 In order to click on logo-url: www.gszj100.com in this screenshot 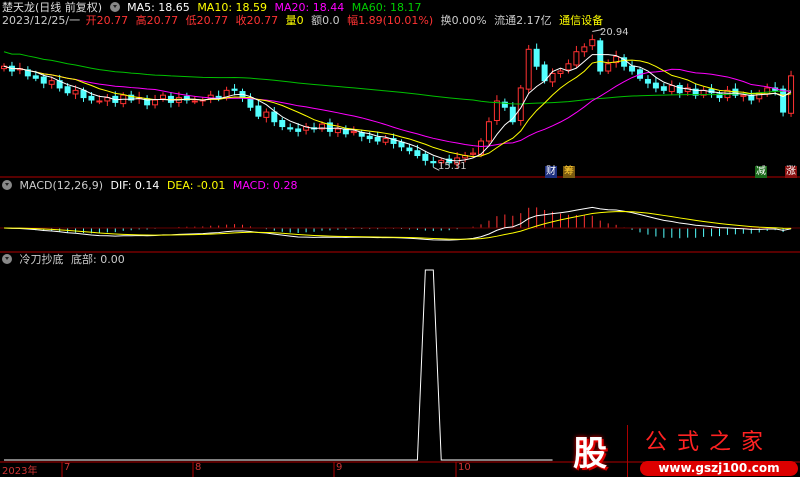, I will do `click(719, 468)`.